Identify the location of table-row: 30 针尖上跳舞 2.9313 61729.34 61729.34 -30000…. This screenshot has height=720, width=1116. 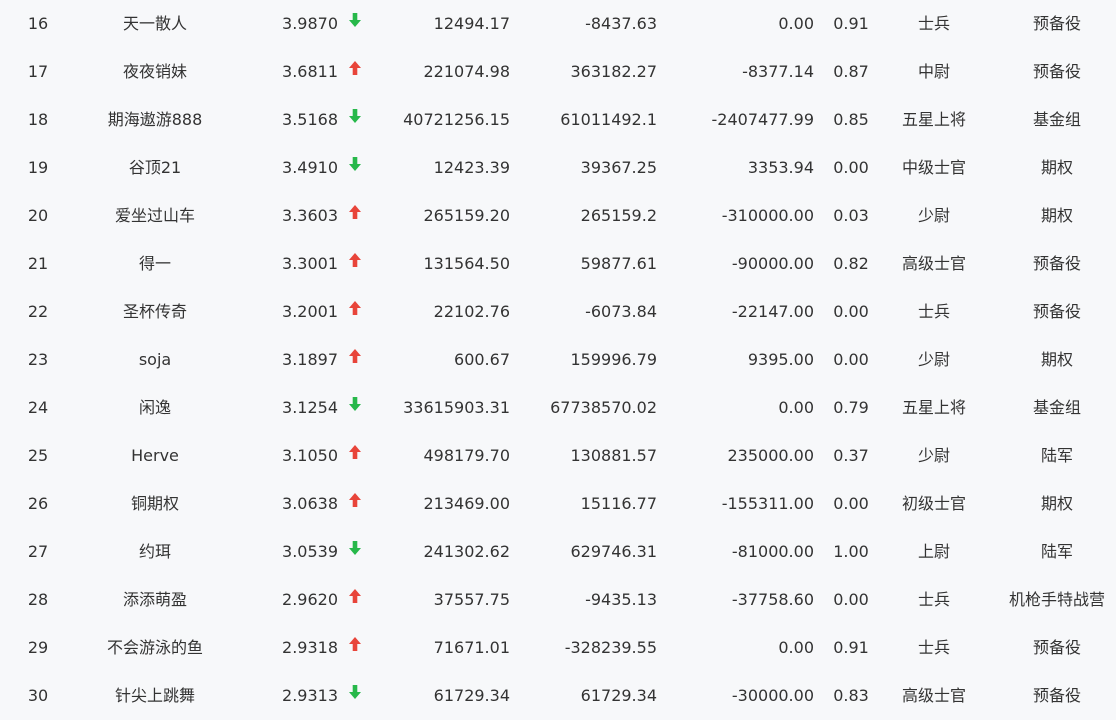
(558, 696).